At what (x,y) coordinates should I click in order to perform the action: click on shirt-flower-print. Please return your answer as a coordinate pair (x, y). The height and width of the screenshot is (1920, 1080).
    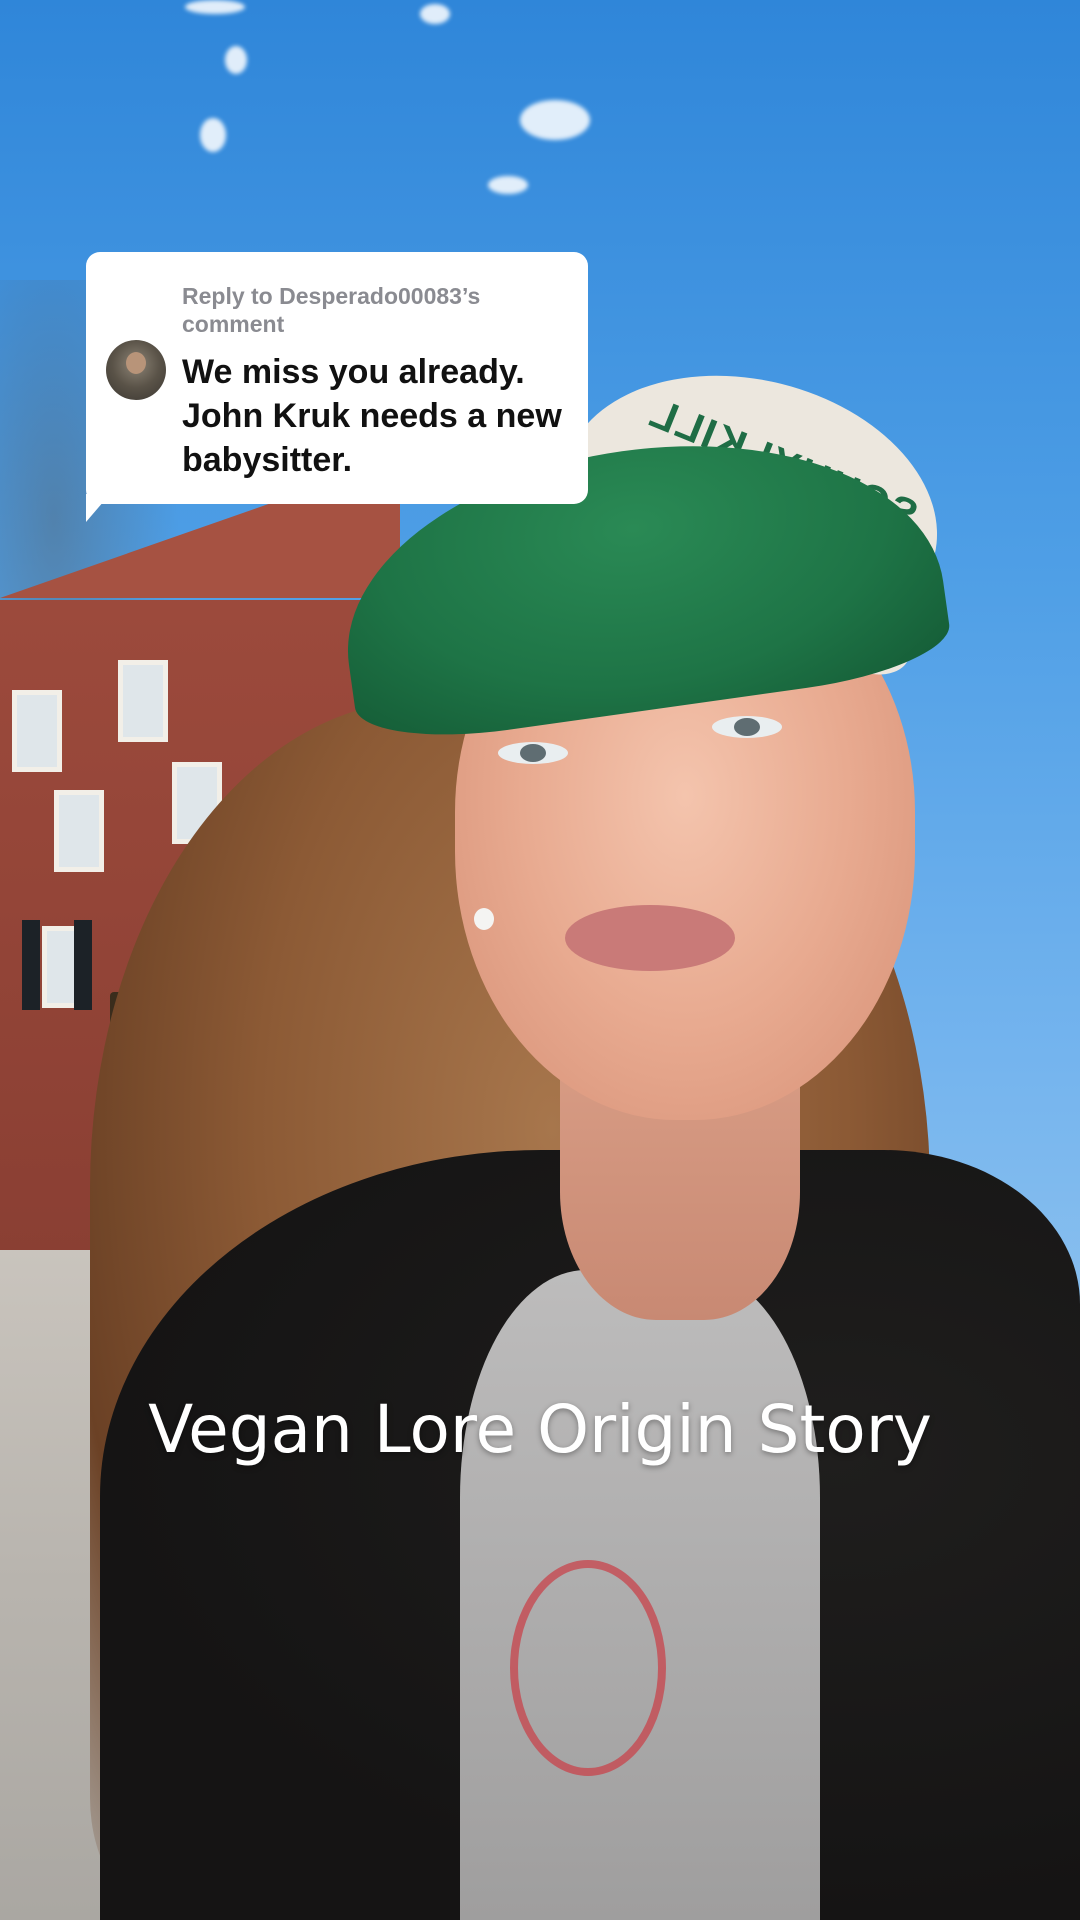
    Looking at the image, I should click on (588, 1668).